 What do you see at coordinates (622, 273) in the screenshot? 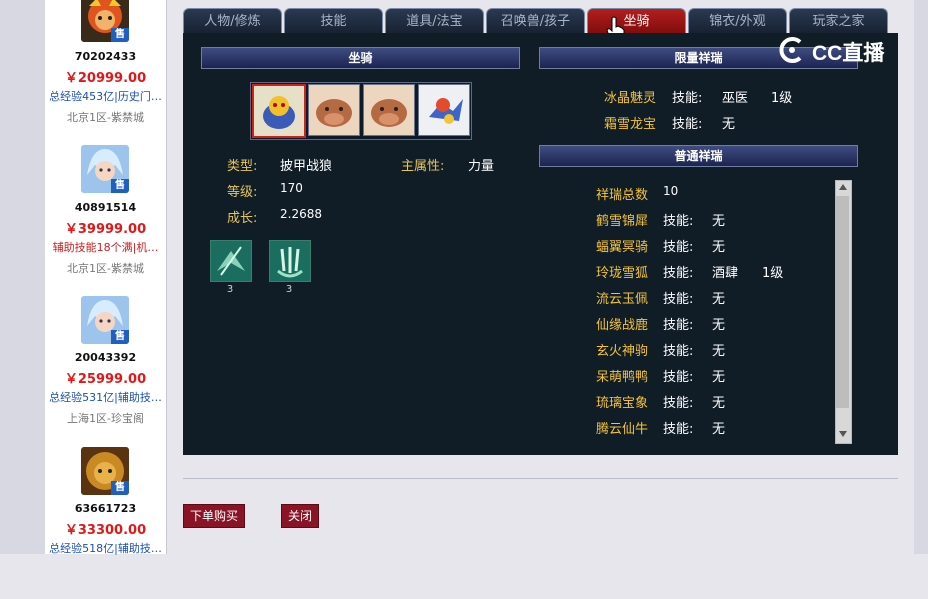
I see `normal-item-name: 玲珑雪狐` at bounding box center [622, 273].